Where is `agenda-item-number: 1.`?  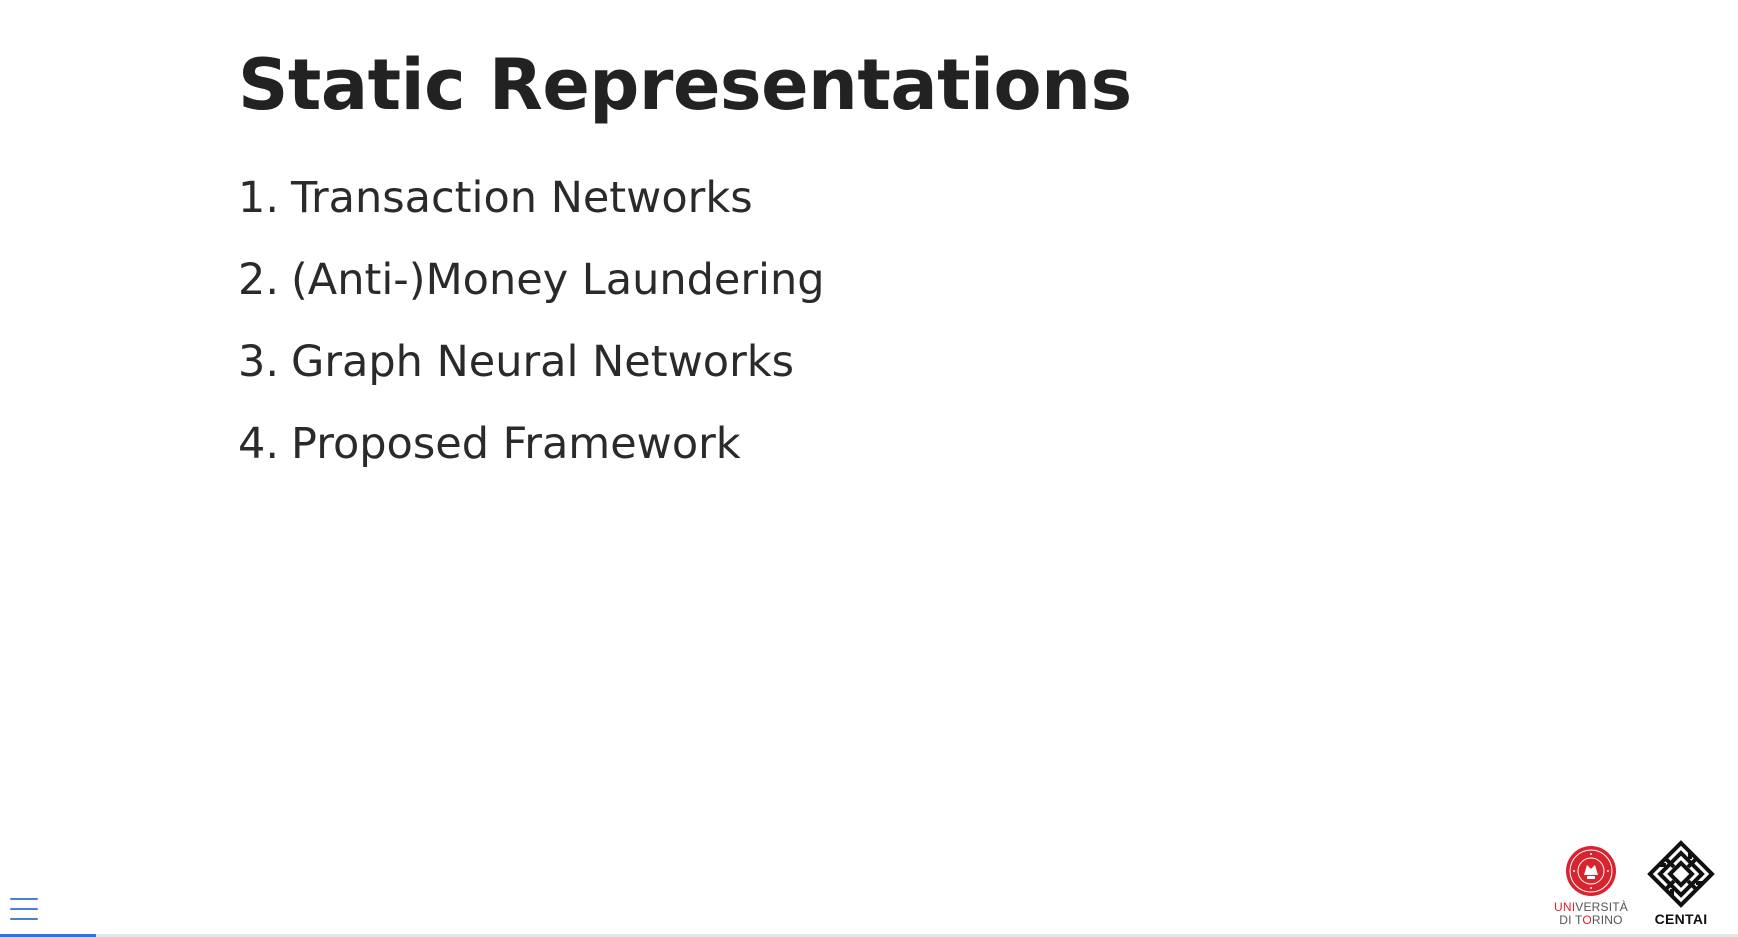 agenda-item-number: 1. is located at coordinates (259, 198).